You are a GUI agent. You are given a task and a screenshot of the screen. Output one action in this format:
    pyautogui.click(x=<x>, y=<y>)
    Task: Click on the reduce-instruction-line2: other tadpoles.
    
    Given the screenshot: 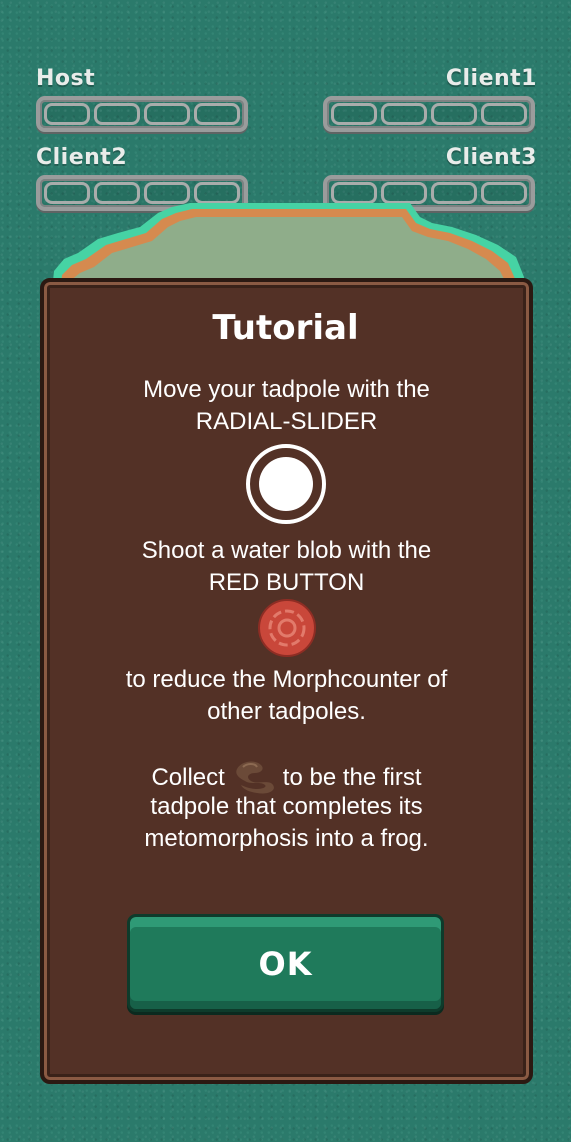 What is the action you would take?
    pyautogui.click(x=286, y=711)
    